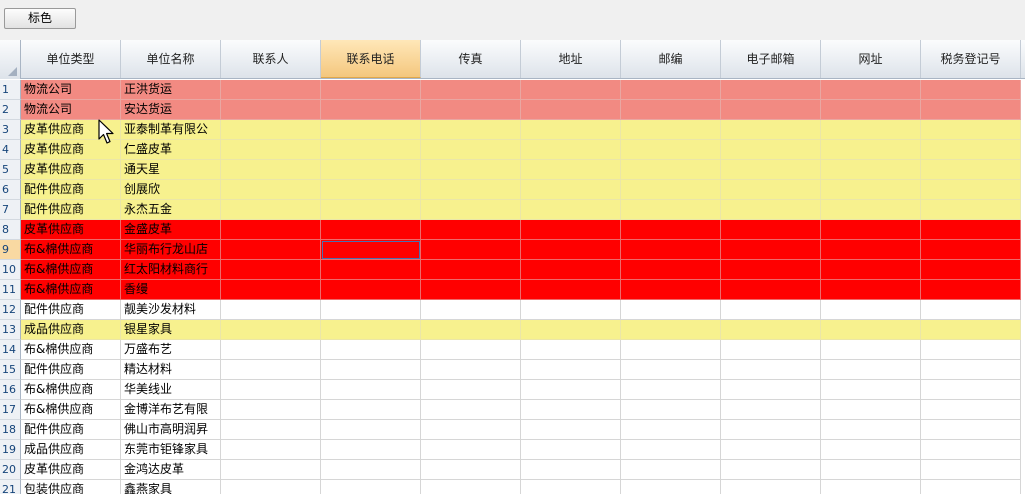 The width and height of the screenshot is (1025, 494). What do you see at coordinates (10, 270) in the screenshot?
I see `row-number: 10` at bounding box center [10, 270].